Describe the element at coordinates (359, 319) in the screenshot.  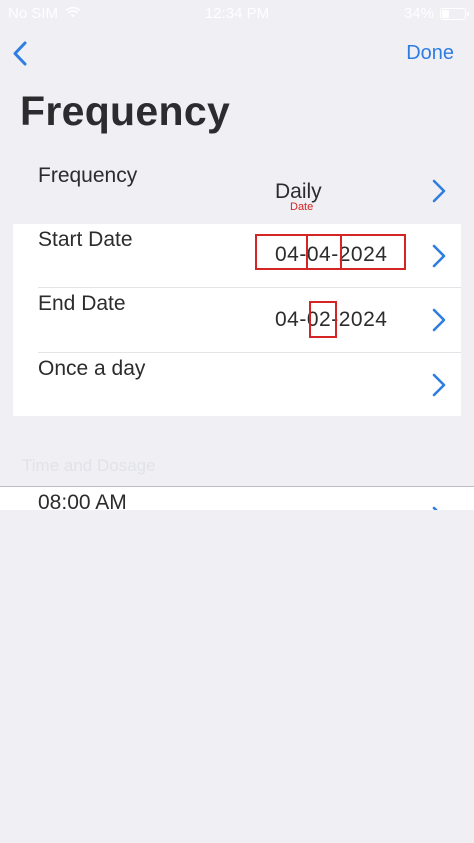
I see `end-date-year: -2024` at that location.